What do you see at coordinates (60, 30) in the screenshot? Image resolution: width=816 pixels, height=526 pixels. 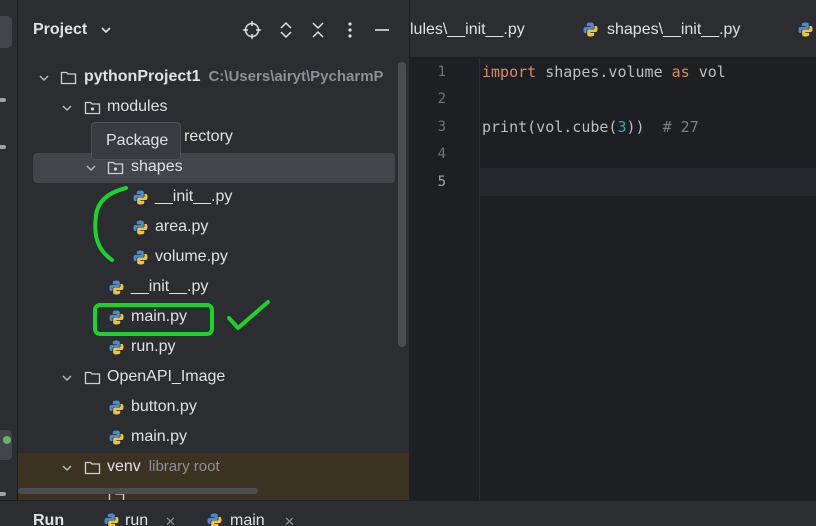 I see `project-panel-title: Project` at bounding box center [60, 30].